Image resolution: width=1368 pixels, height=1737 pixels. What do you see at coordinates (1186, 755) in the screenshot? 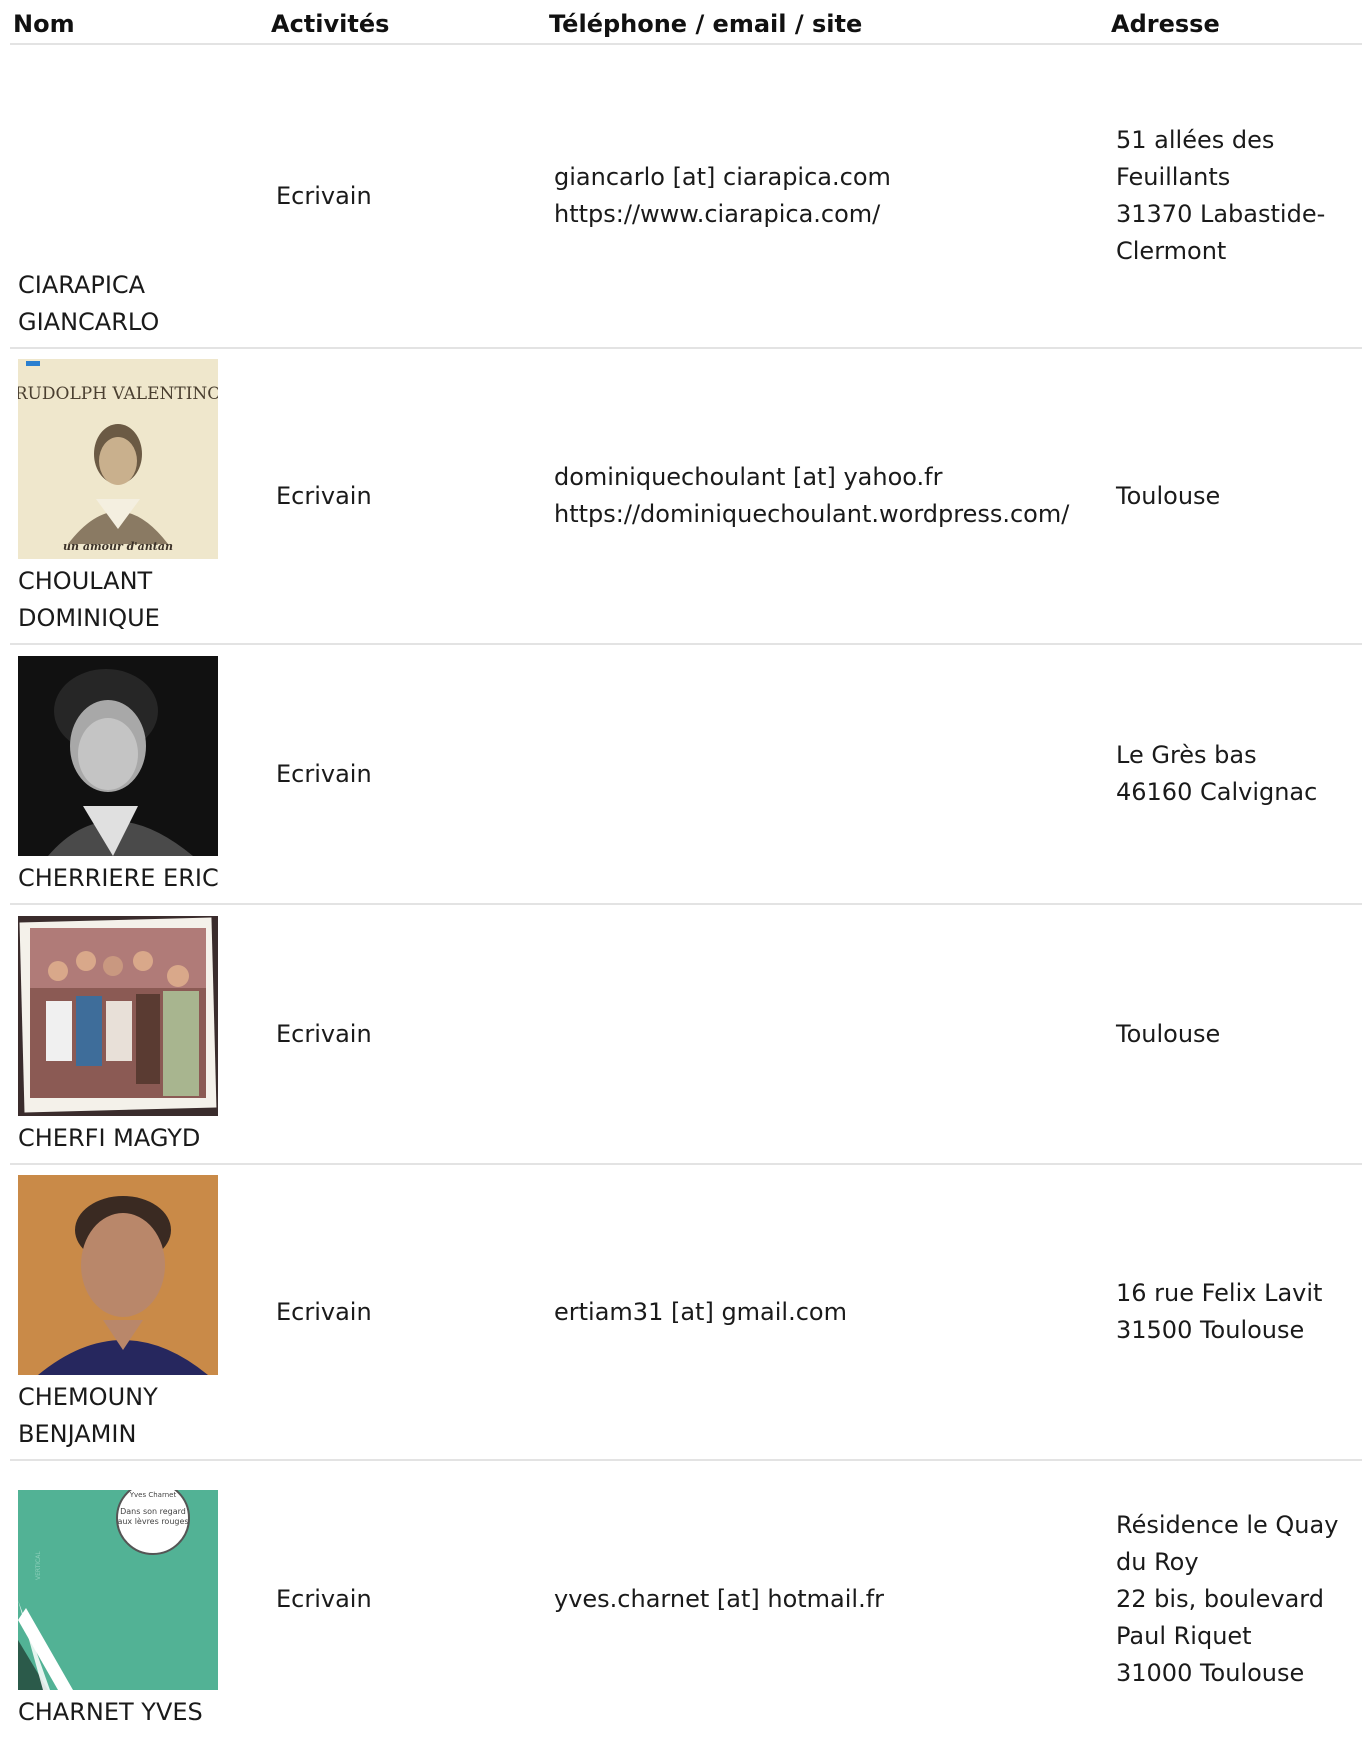
I see `address-line: Le Grès bas` at bounding box center [1186, 755].